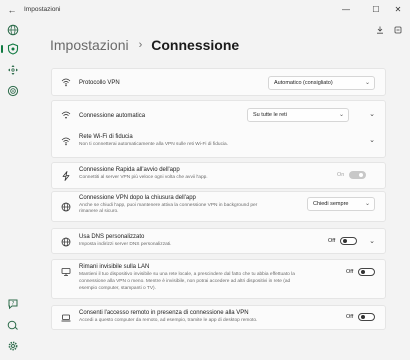  I want to click on breadcrumb-settings: Impostazioni, so click(89, 45).